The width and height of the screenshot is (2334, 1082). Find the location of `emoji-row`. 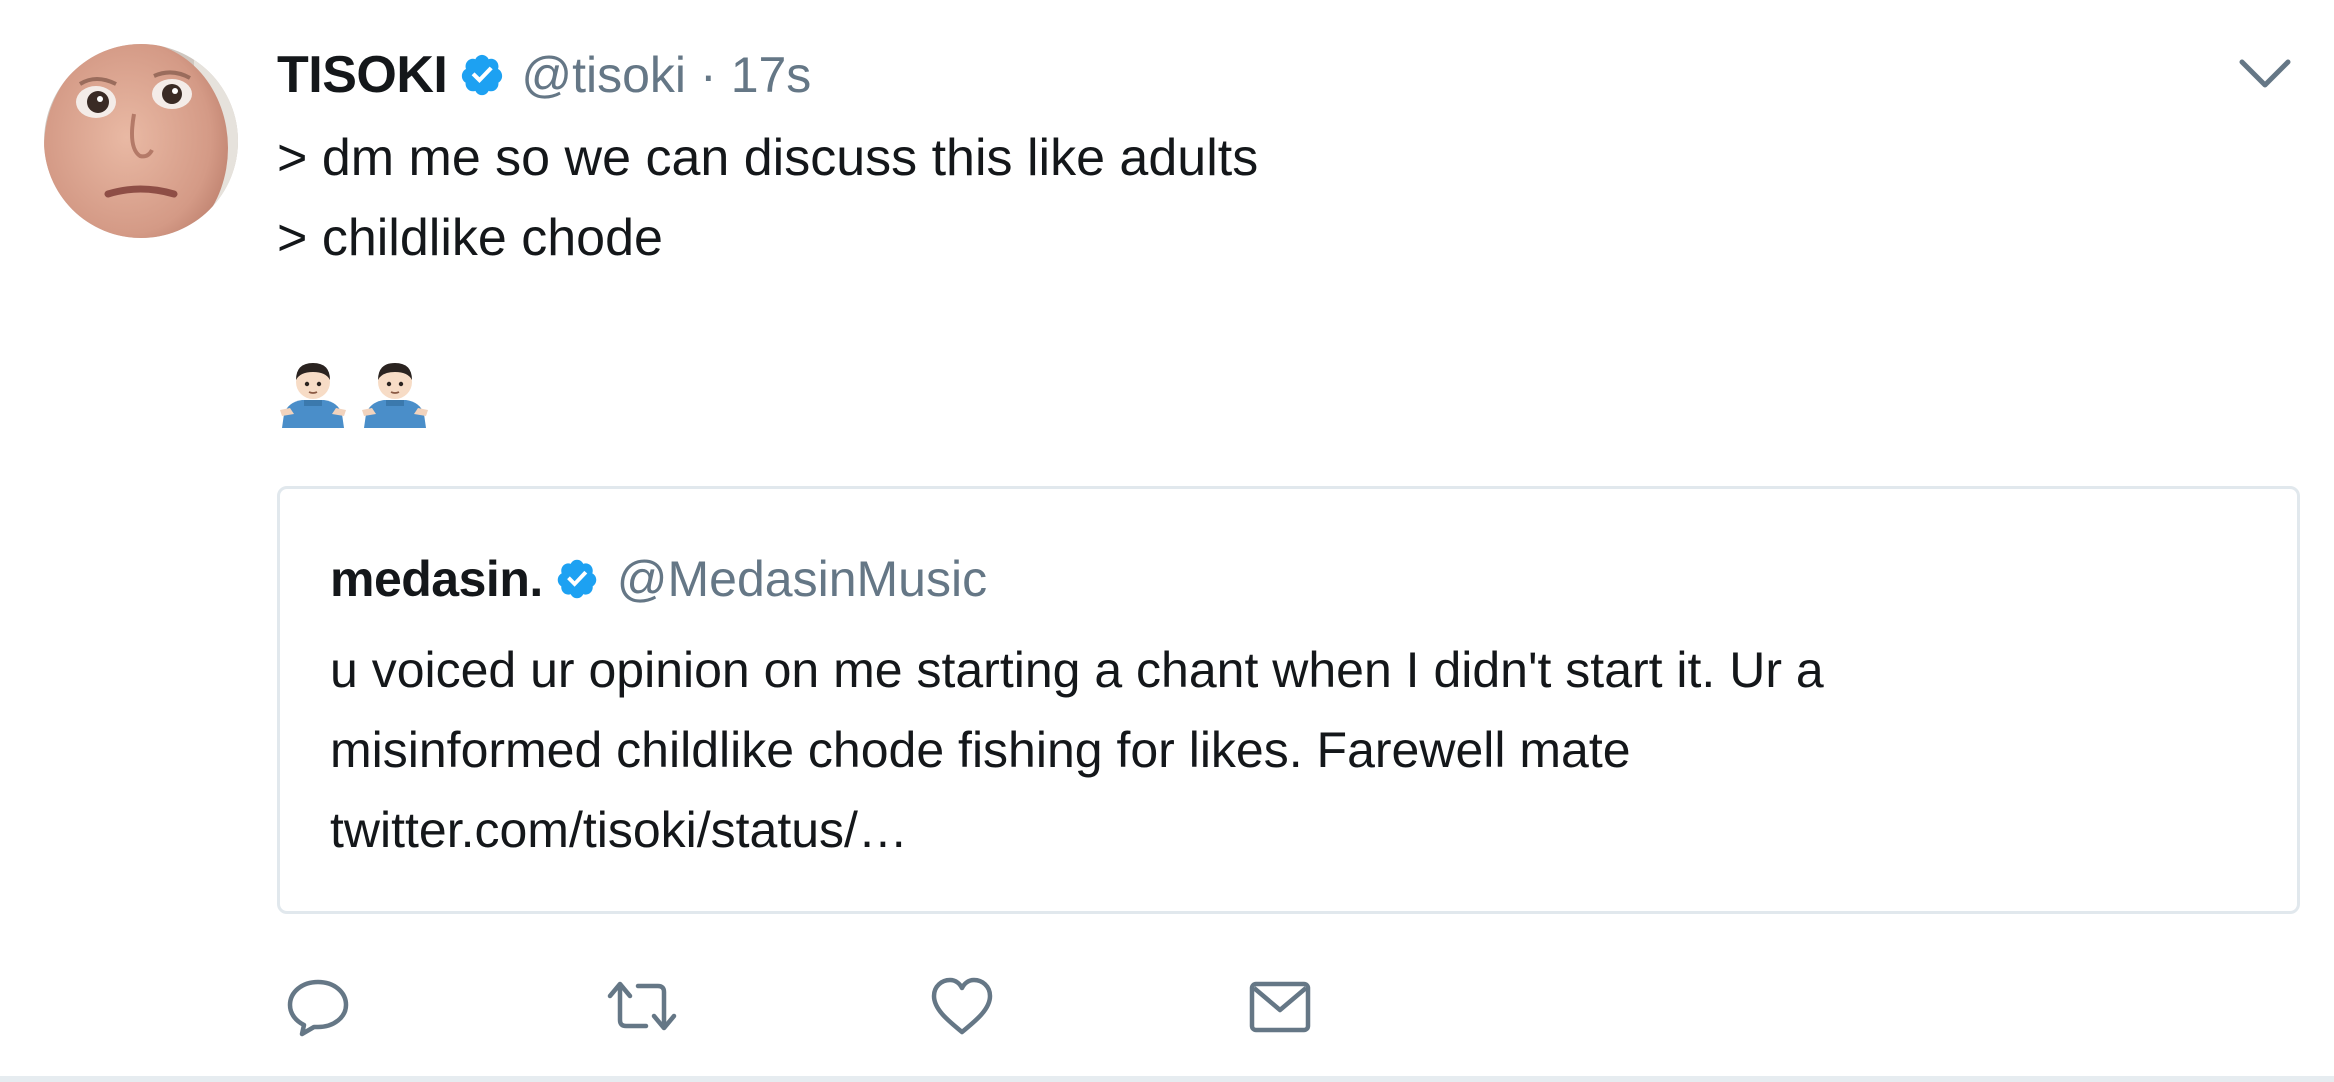

emoji-row is located at coordinates (354, 392).